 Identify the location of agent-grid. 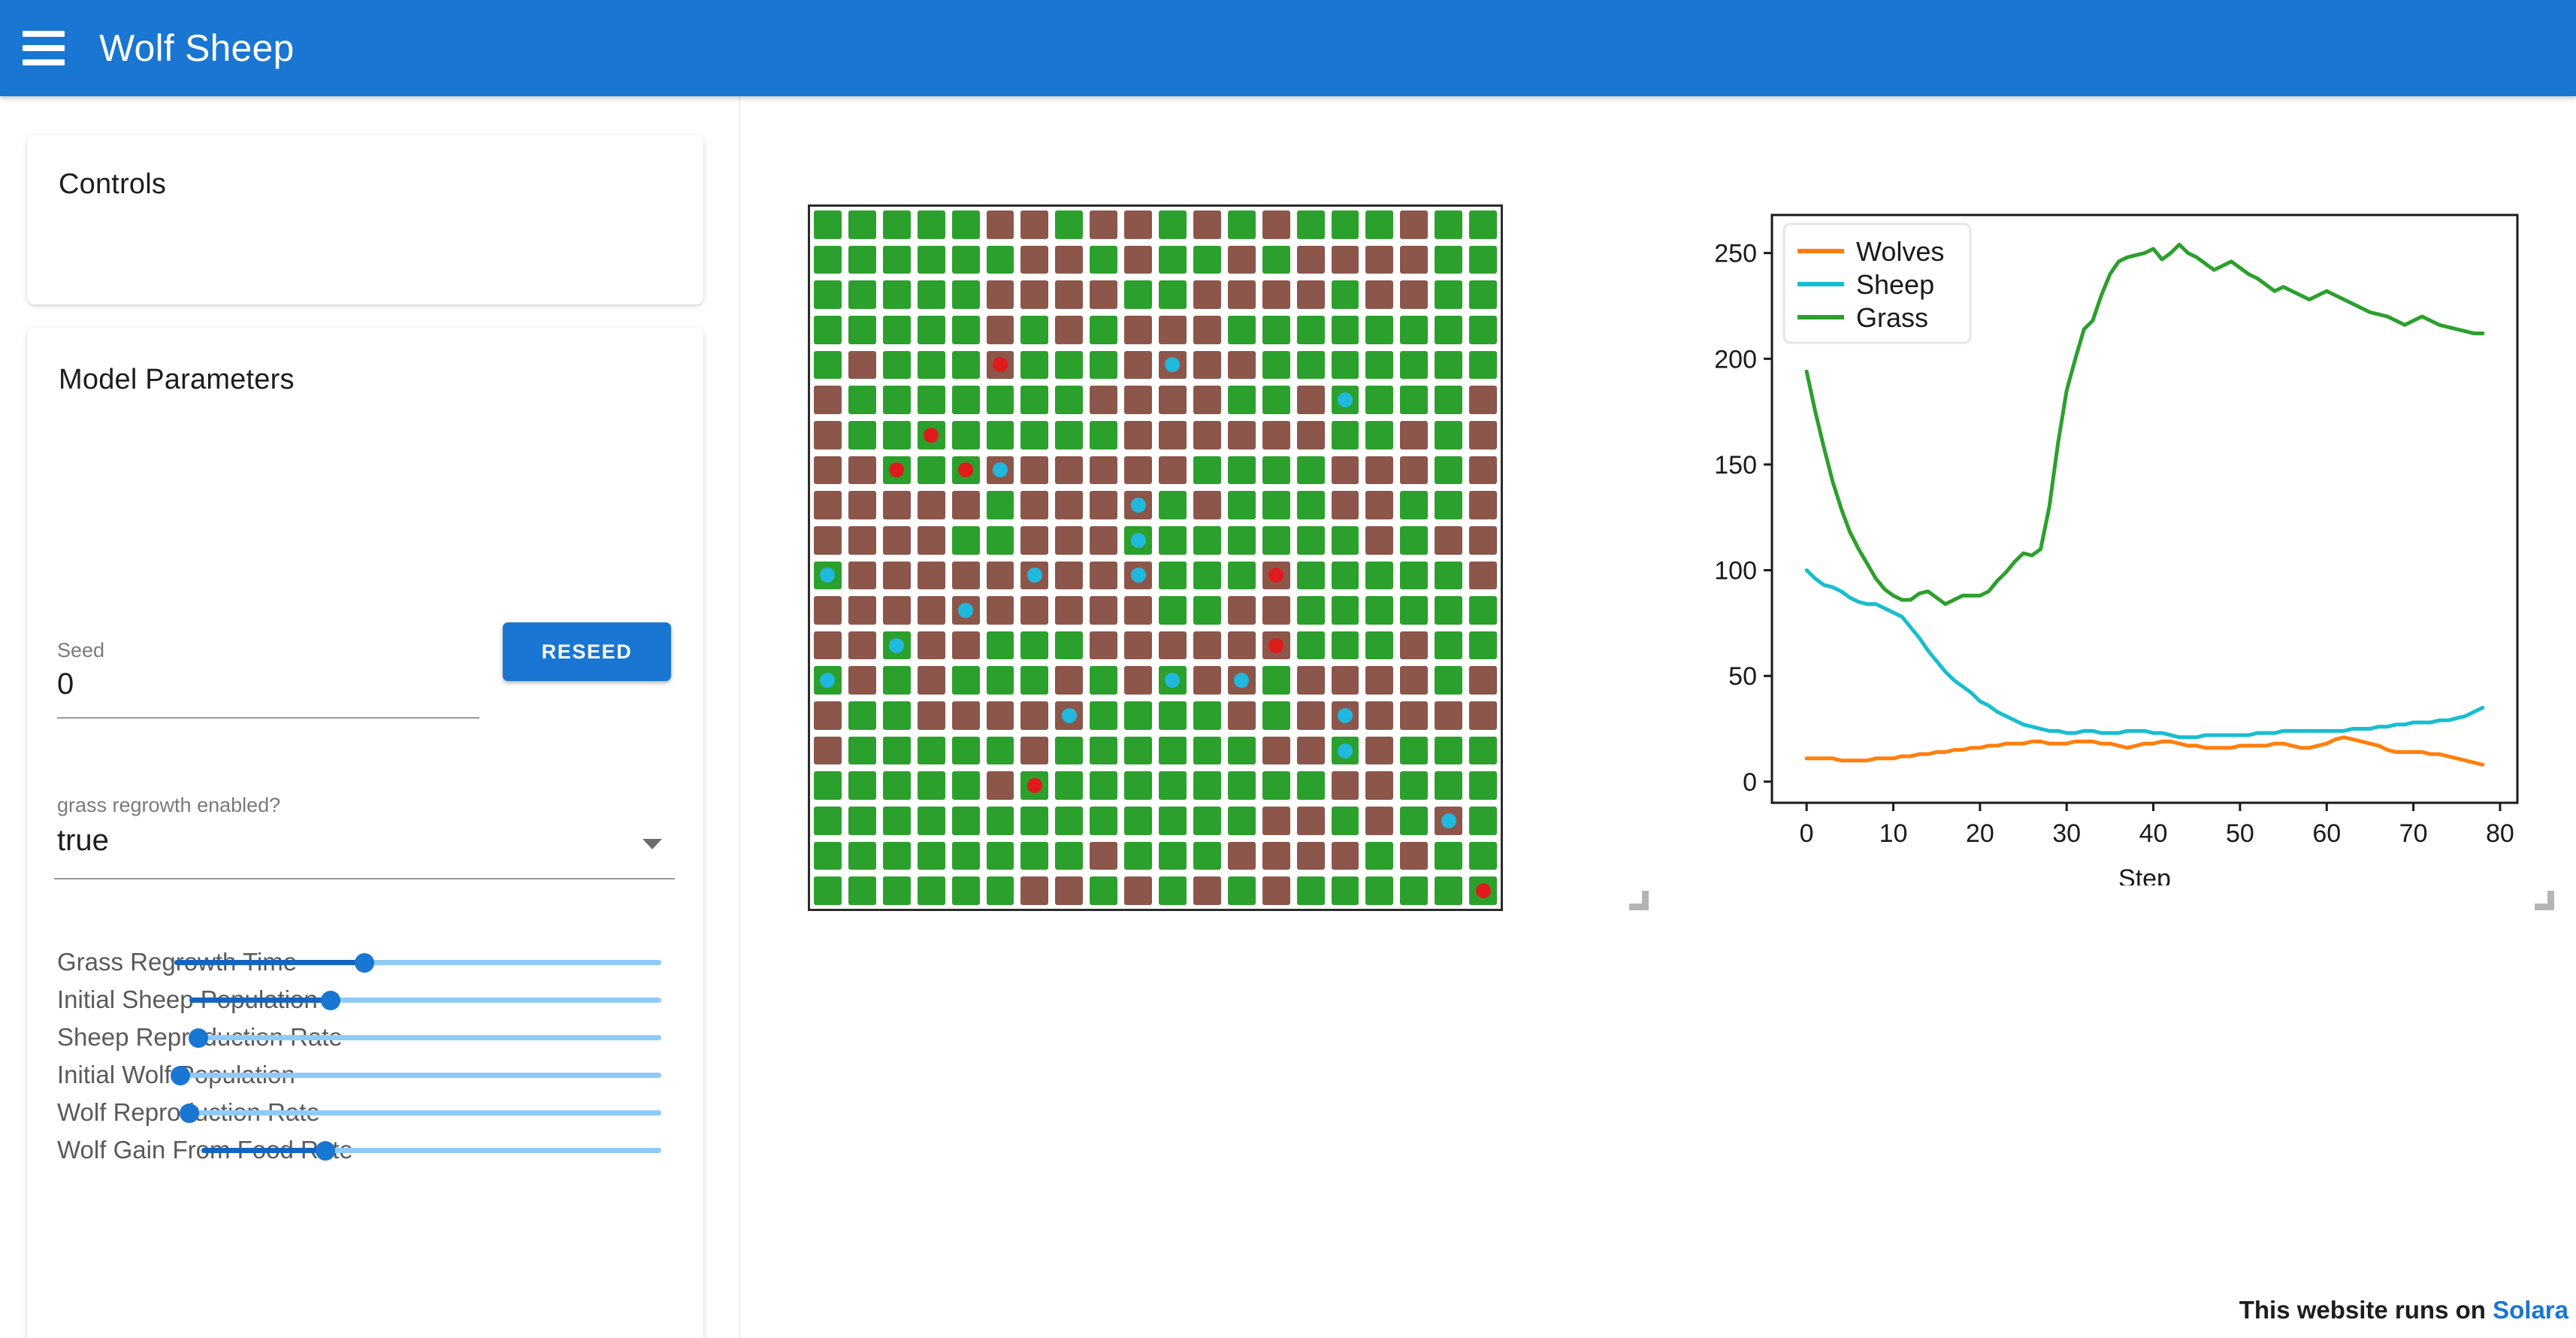
(1155, 557).